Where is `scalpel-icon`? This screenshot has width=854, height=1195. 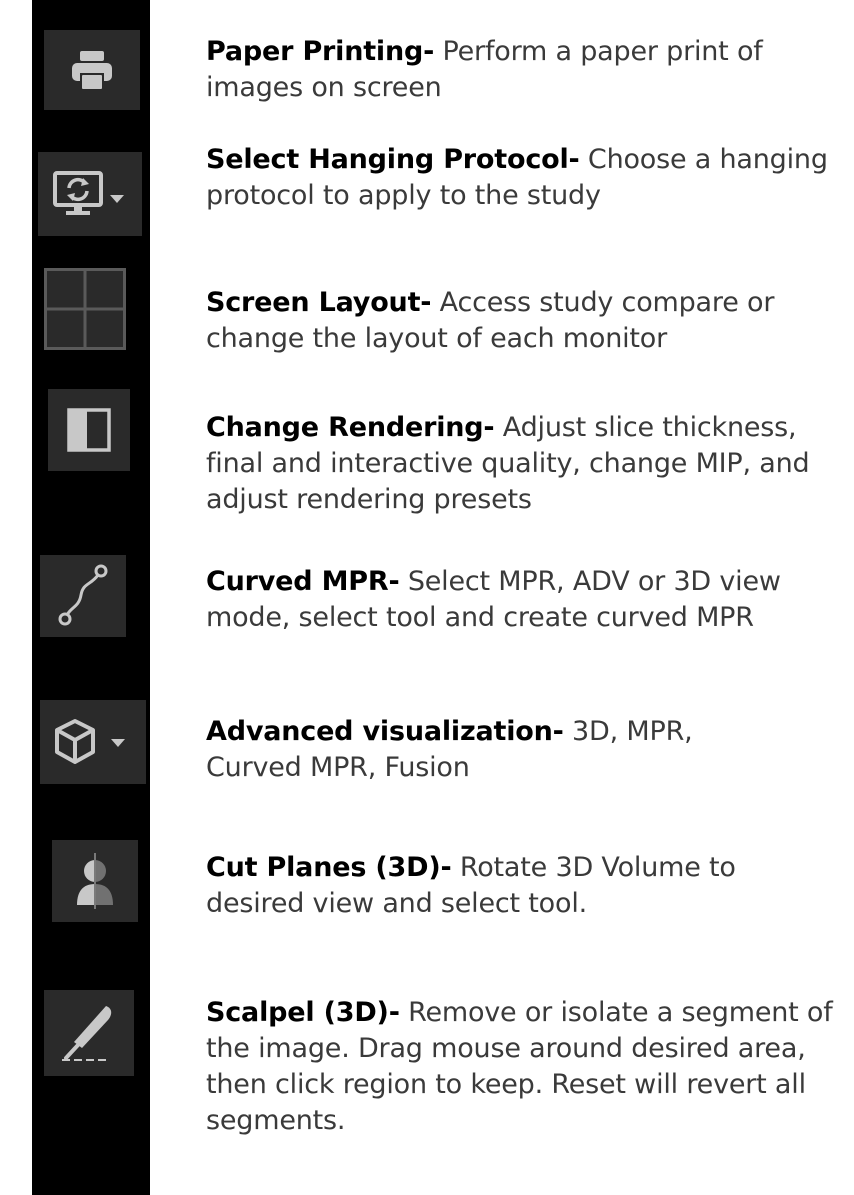 scalpel-icon is located at coordinates (87, 1033).